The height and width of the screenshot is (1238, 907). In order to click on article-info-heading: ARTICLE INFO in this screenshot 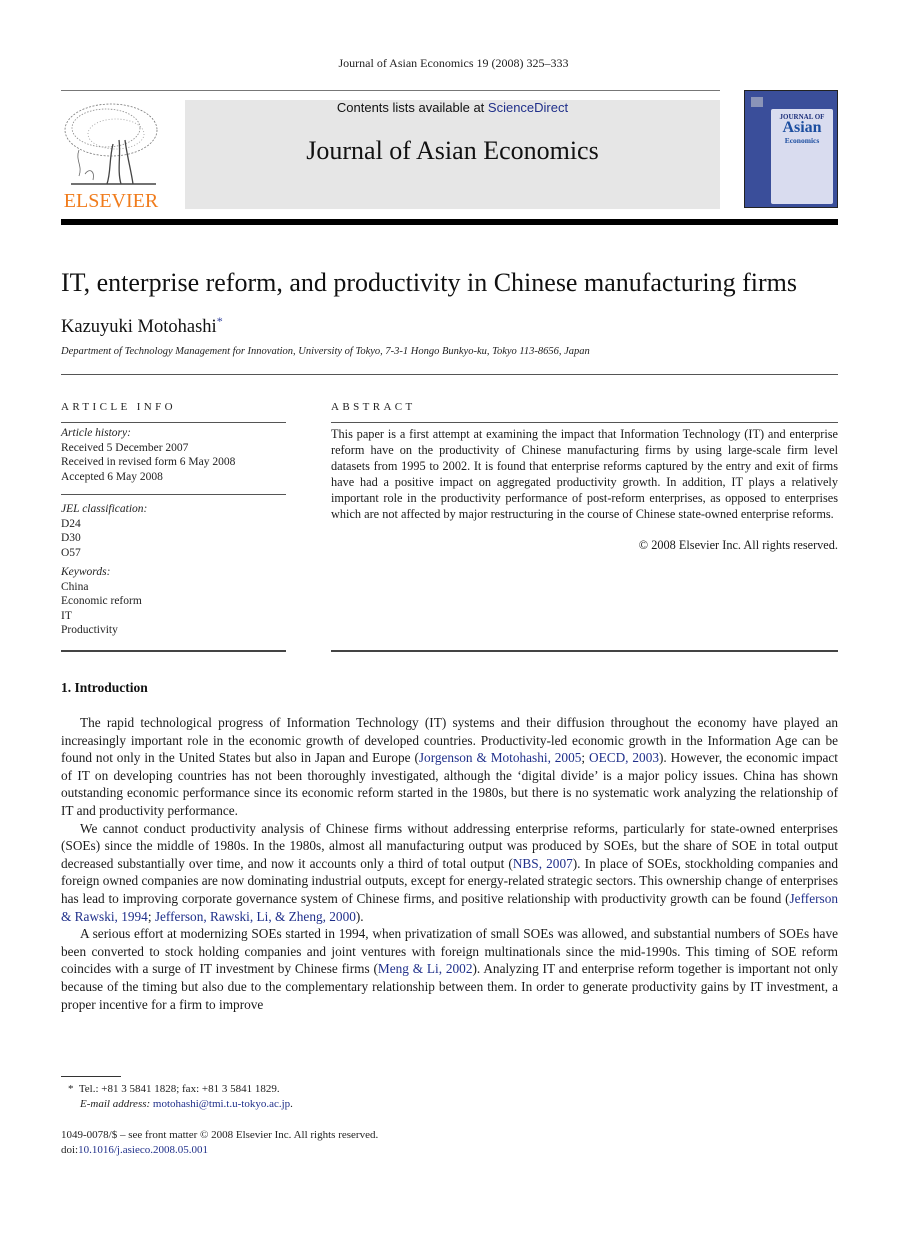, I will do `click(118, 407)`.